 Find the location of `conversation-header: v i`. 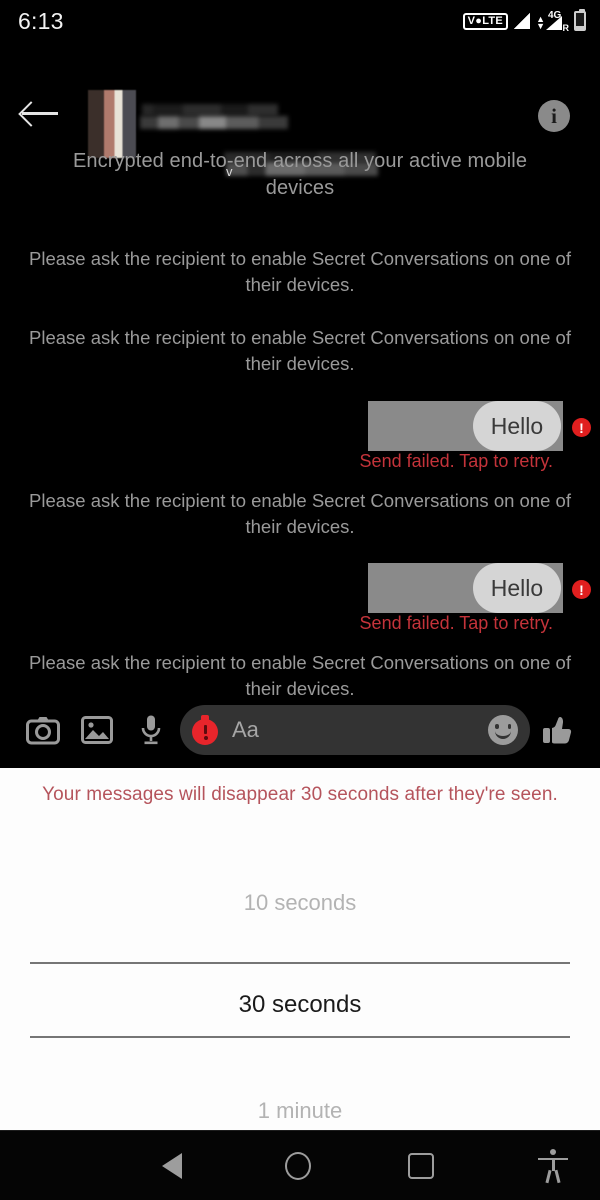

conversation-header: v i is located at coordinates (300, 110).